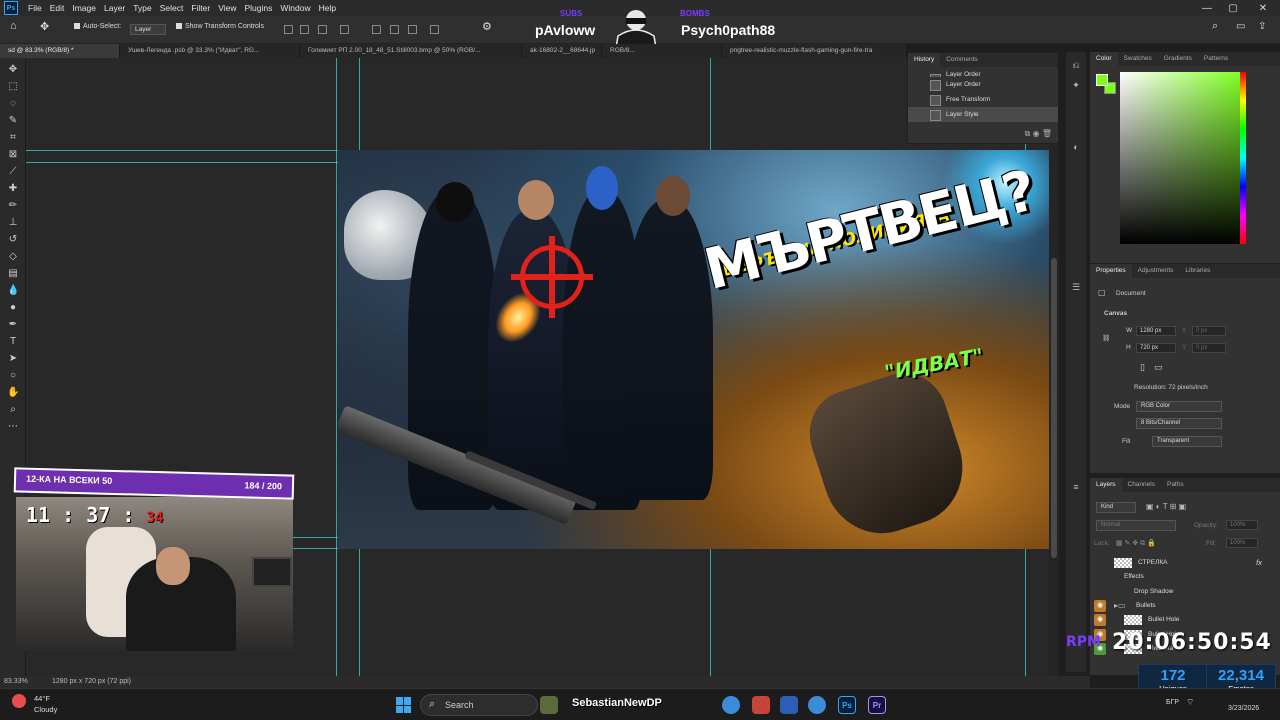 The height and width of the screenshot is (720, 1280). I want to click on tab-paths: Paths, so click(1175, 485).